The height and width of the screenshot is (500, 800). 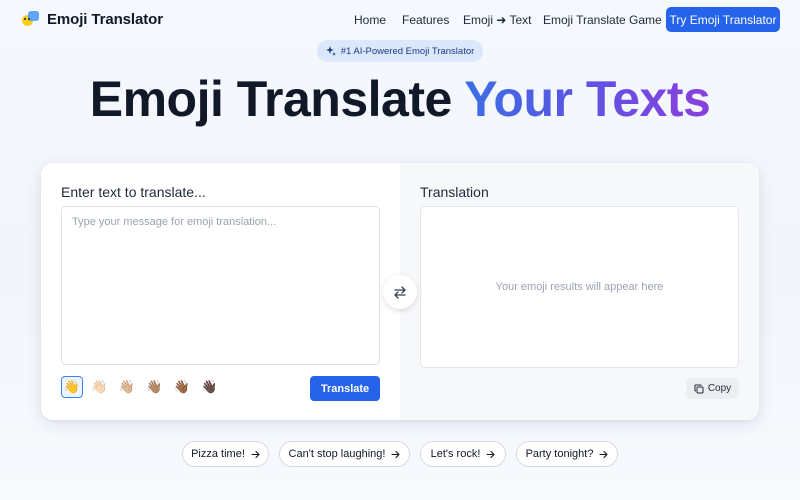 I want to click on copy-icon, so click(x=699, y=388).